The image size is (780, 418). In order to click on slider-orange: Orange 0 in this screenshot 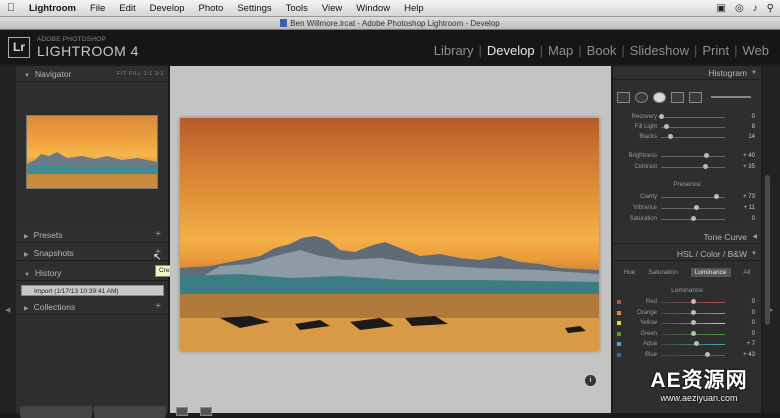, I will do `click(687, 313)`.